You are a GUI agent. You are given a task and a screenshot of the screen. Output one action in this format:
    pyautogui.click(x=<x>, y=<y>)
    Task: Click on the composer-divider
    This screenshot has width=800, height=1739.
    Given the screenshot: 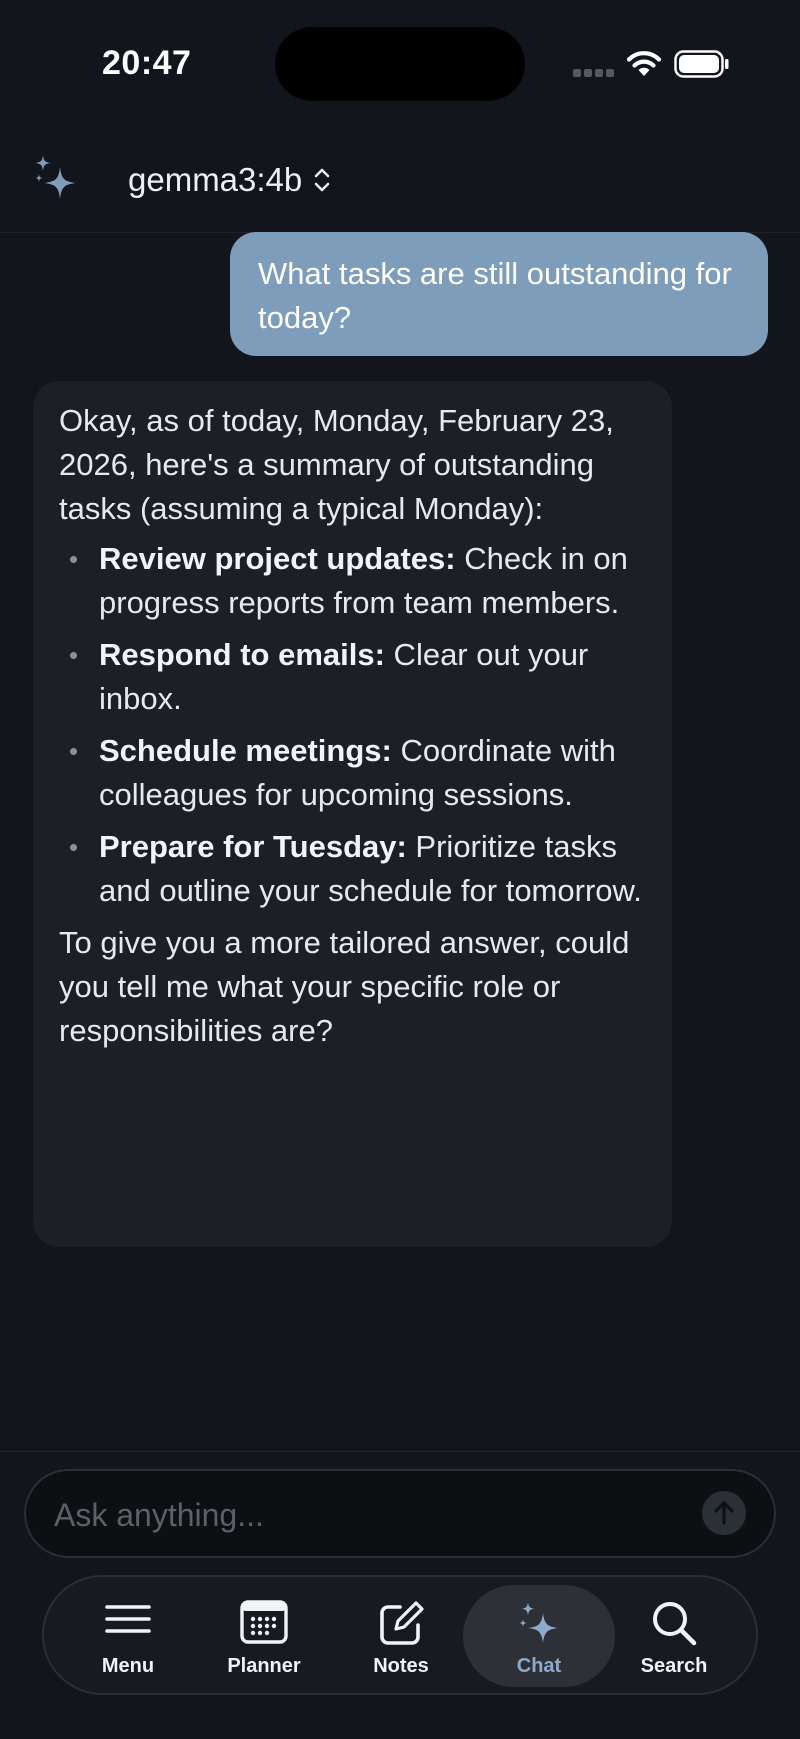 What is the action you would take?
    pyautogui.click(x=400, y=1451)
    